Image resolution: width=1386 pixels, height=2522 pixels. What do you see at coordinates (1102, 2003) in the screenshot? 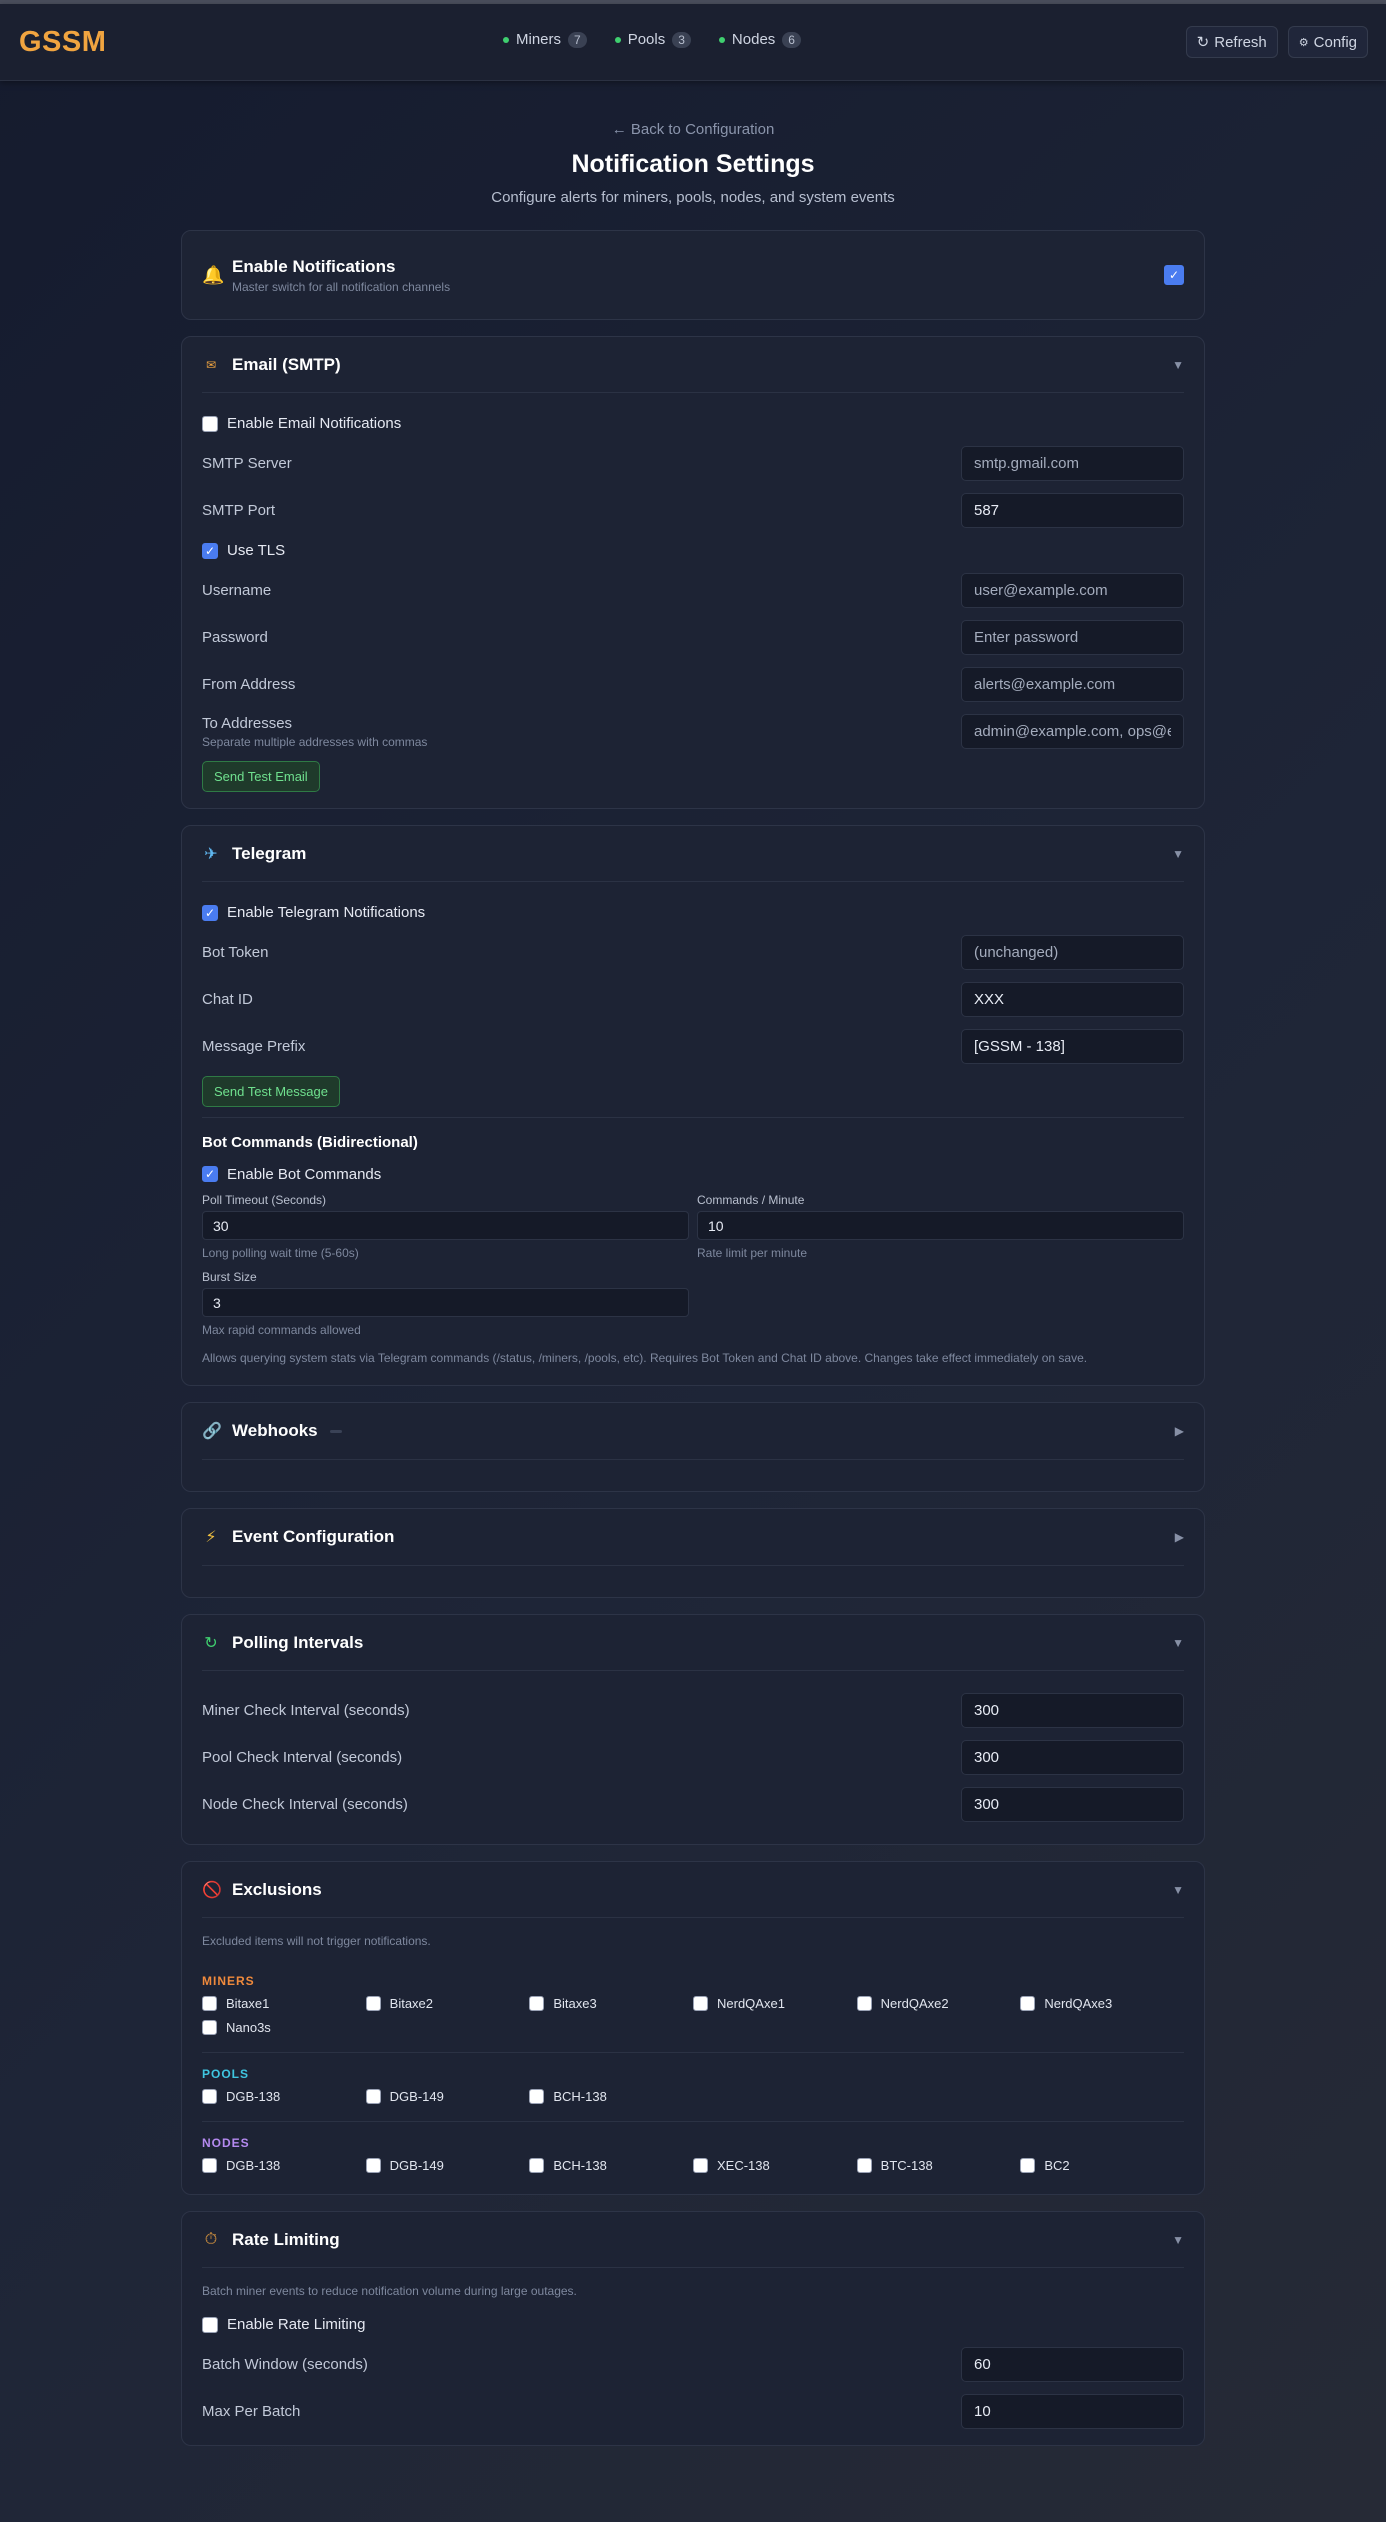
I see `exclusion-item-miner: NerdQAxe3` at bounding box center [1102, 2003].